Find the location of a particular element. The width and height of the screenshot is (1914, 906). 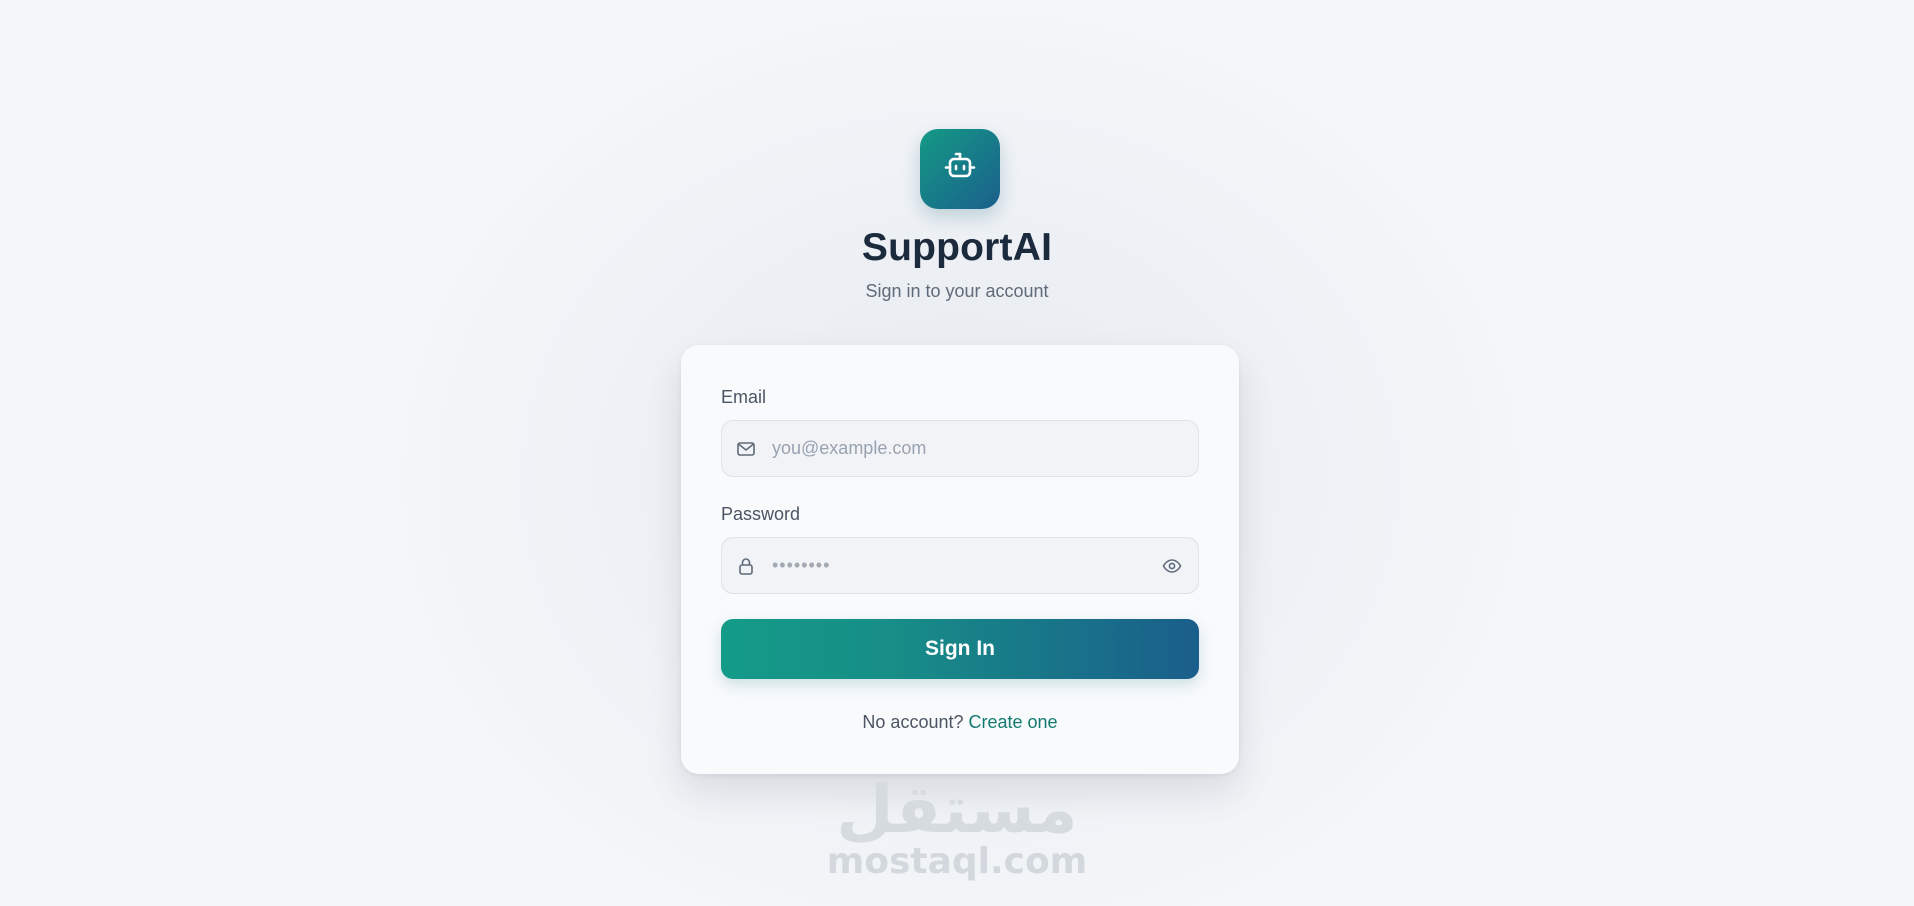

create-account-link: Create one is located at coordinates (1013, 722).